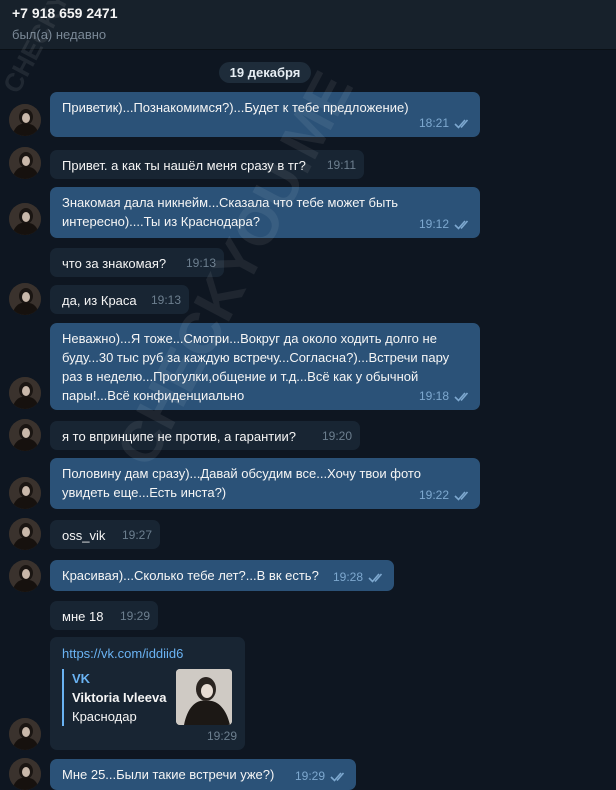  Describe the element at coordinates (119, 299) in the screenshot. I see `message-bubble: да, из Краса 19:13` at that location.